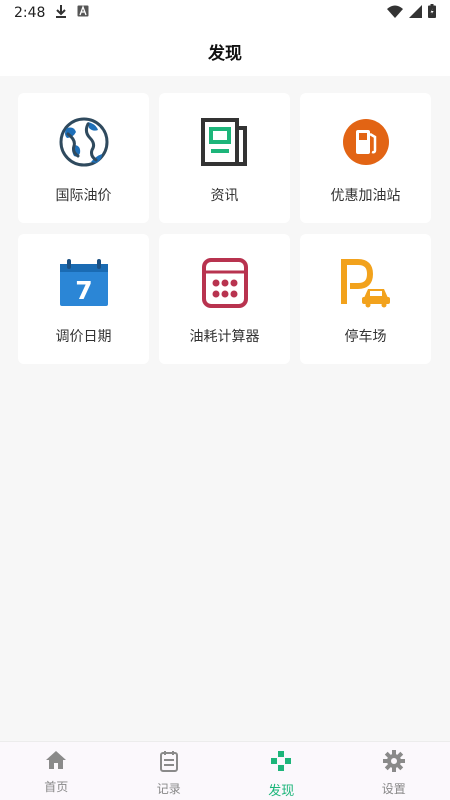 This screenshot has width=450, height=800. I want to click on tile-news: 资讯, so click(224, 158).